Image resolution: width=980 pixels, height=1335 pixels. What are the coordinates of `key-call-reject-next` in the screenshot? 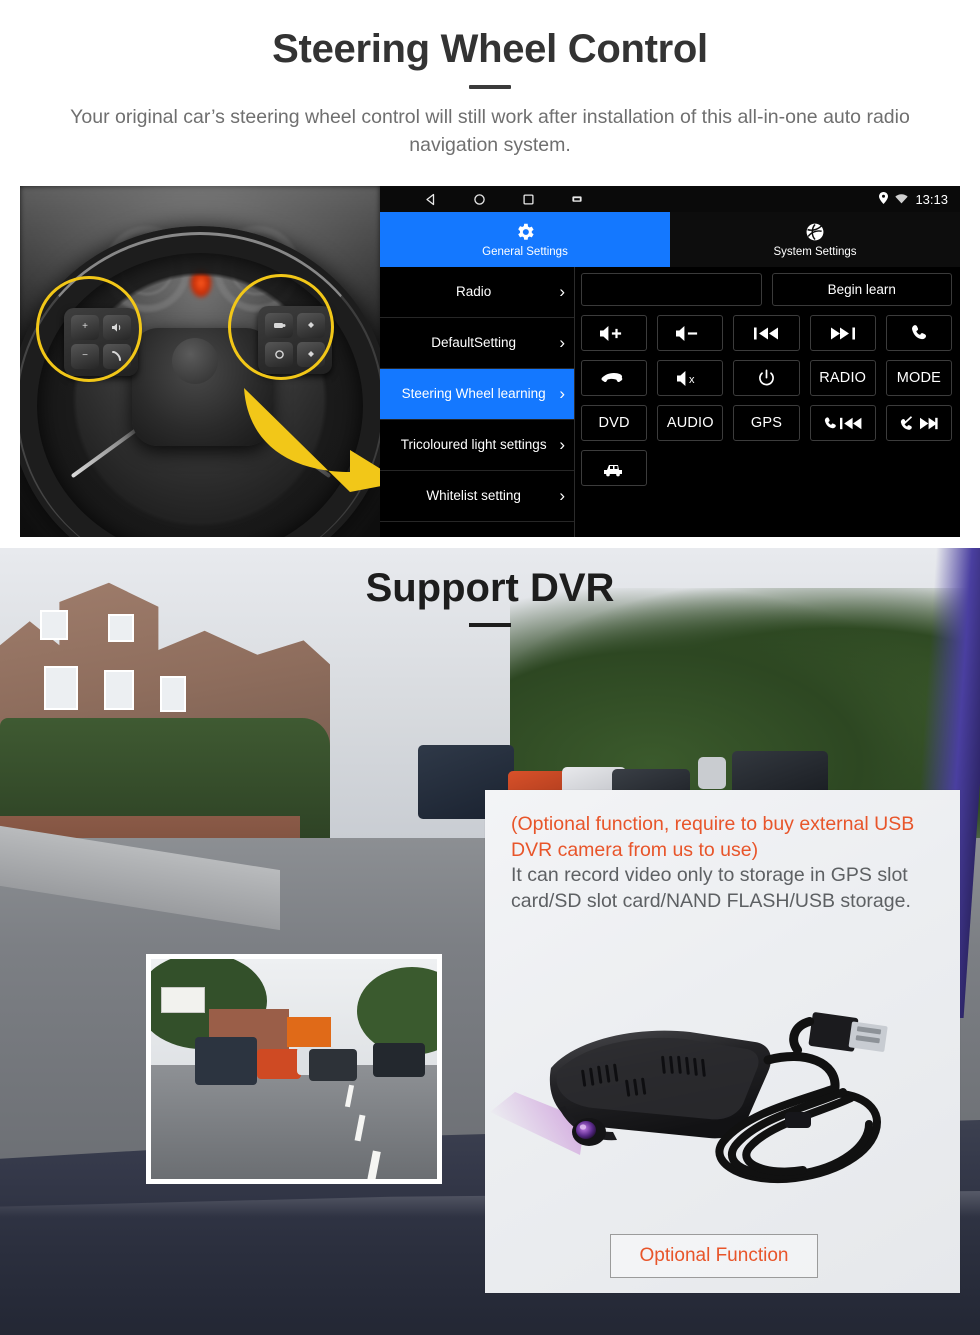 It's located at (918, 423).